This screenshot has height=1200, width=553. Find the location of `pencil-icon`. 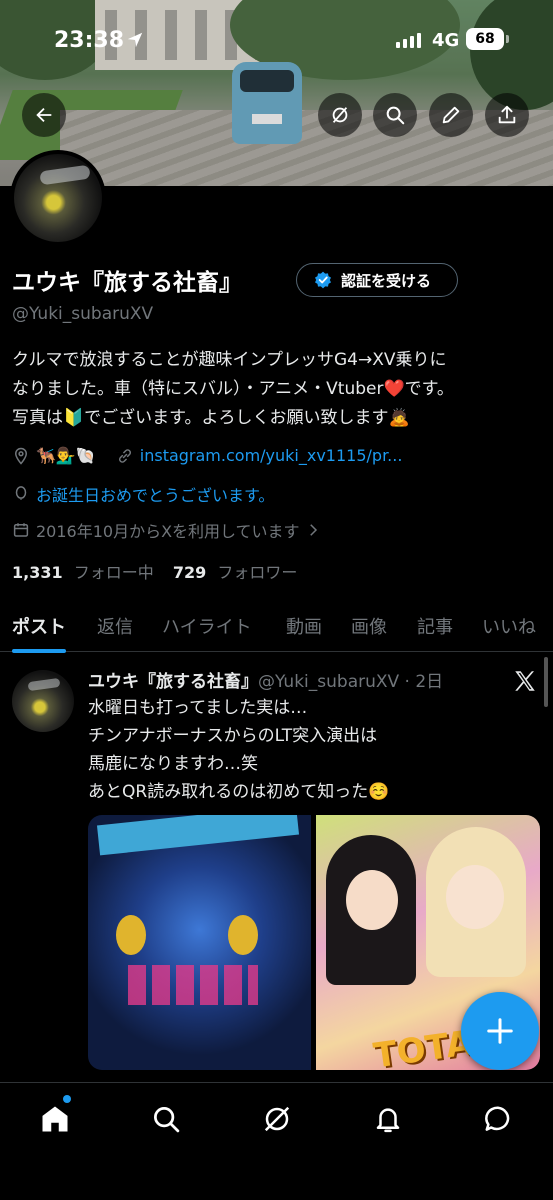

pencil-icon is located at coordinates (451, 115).